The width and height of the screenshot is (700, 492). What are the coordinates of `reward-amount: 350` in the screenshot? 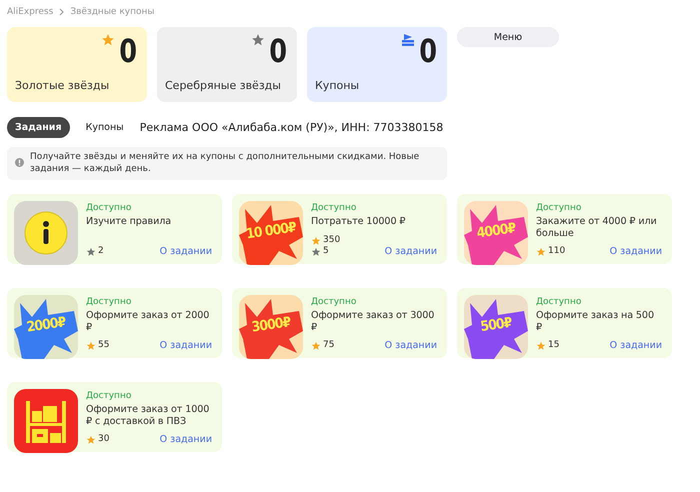 It's located at (331, 240).